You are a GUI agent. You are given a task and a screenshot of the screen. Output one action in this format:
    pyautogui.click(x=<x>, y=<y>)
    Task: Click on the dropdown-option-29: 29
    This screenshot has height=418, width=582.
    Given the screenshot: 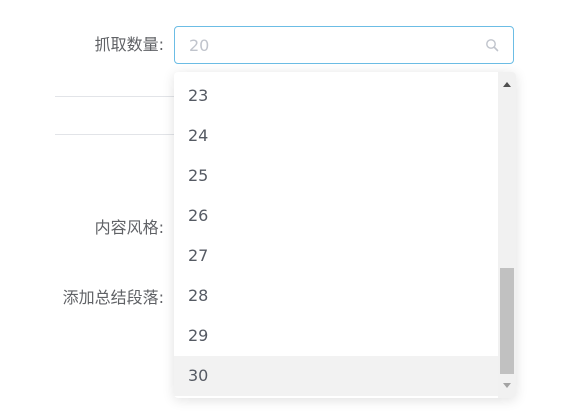 What is the action you would take?
    pyautogui.click(x=336, y=336)
    